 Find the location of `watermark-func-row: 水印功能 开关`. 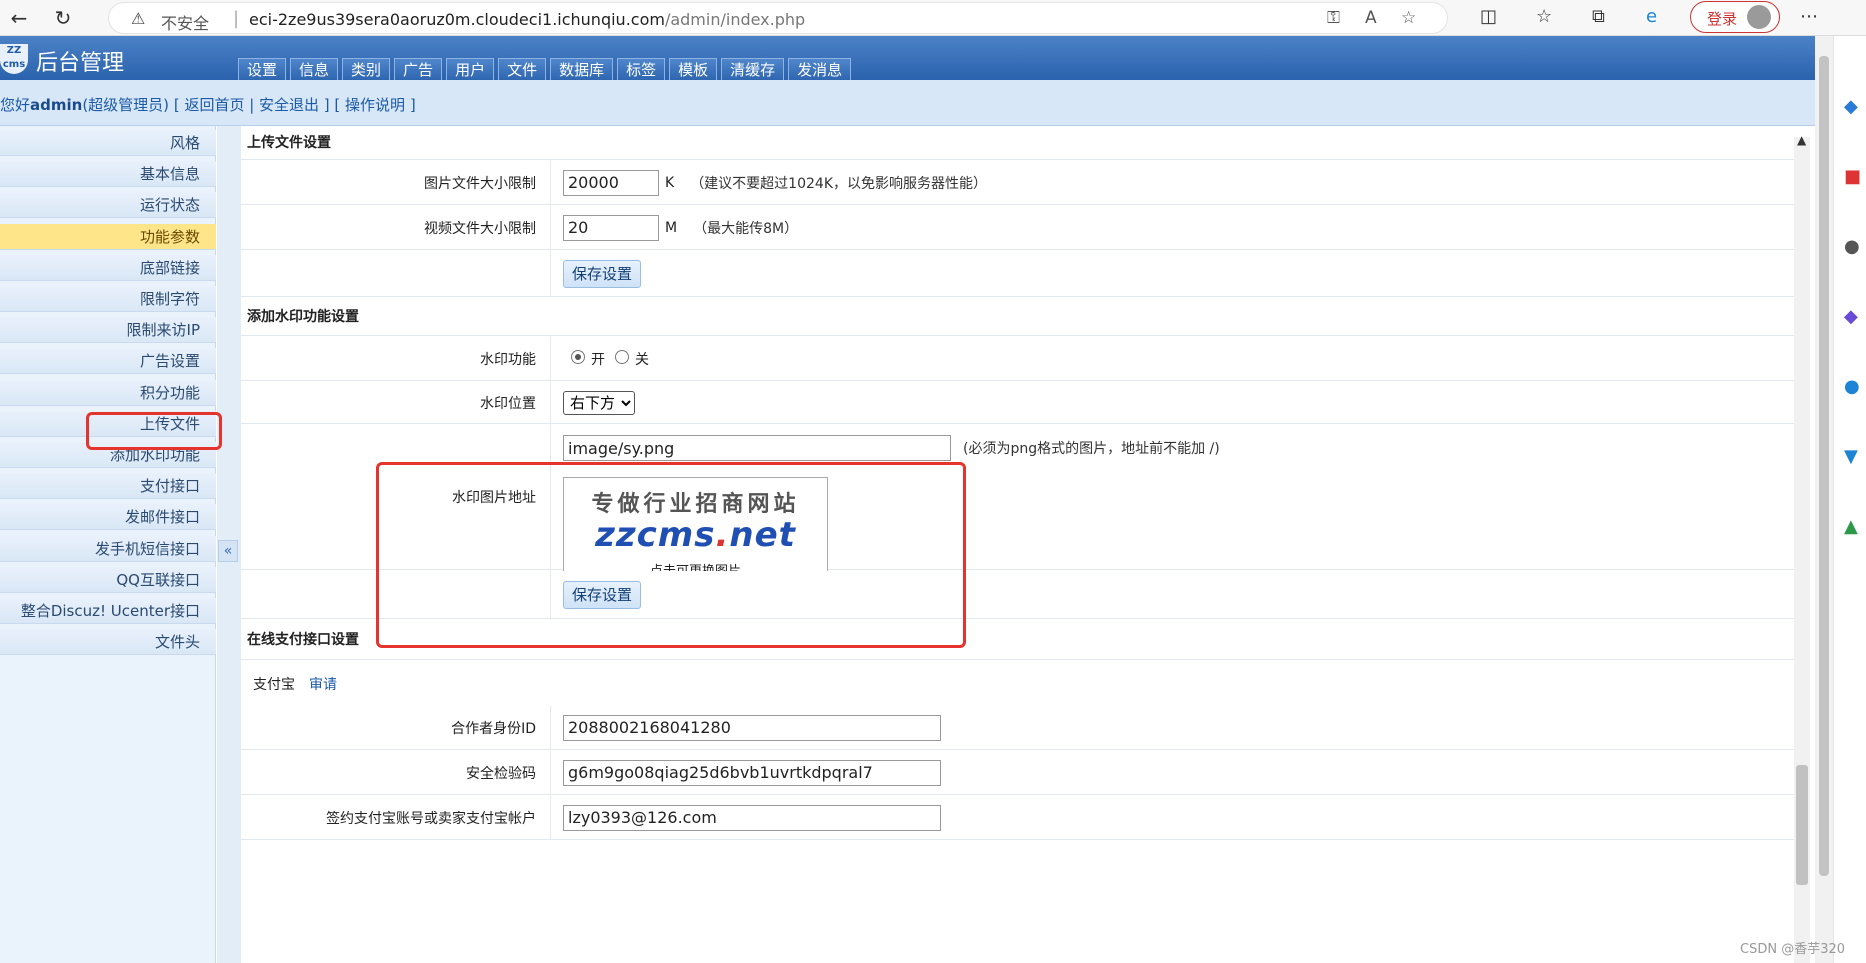

watermark-func-row: 水印功能 开关 is located at coordinates (1017, 359).